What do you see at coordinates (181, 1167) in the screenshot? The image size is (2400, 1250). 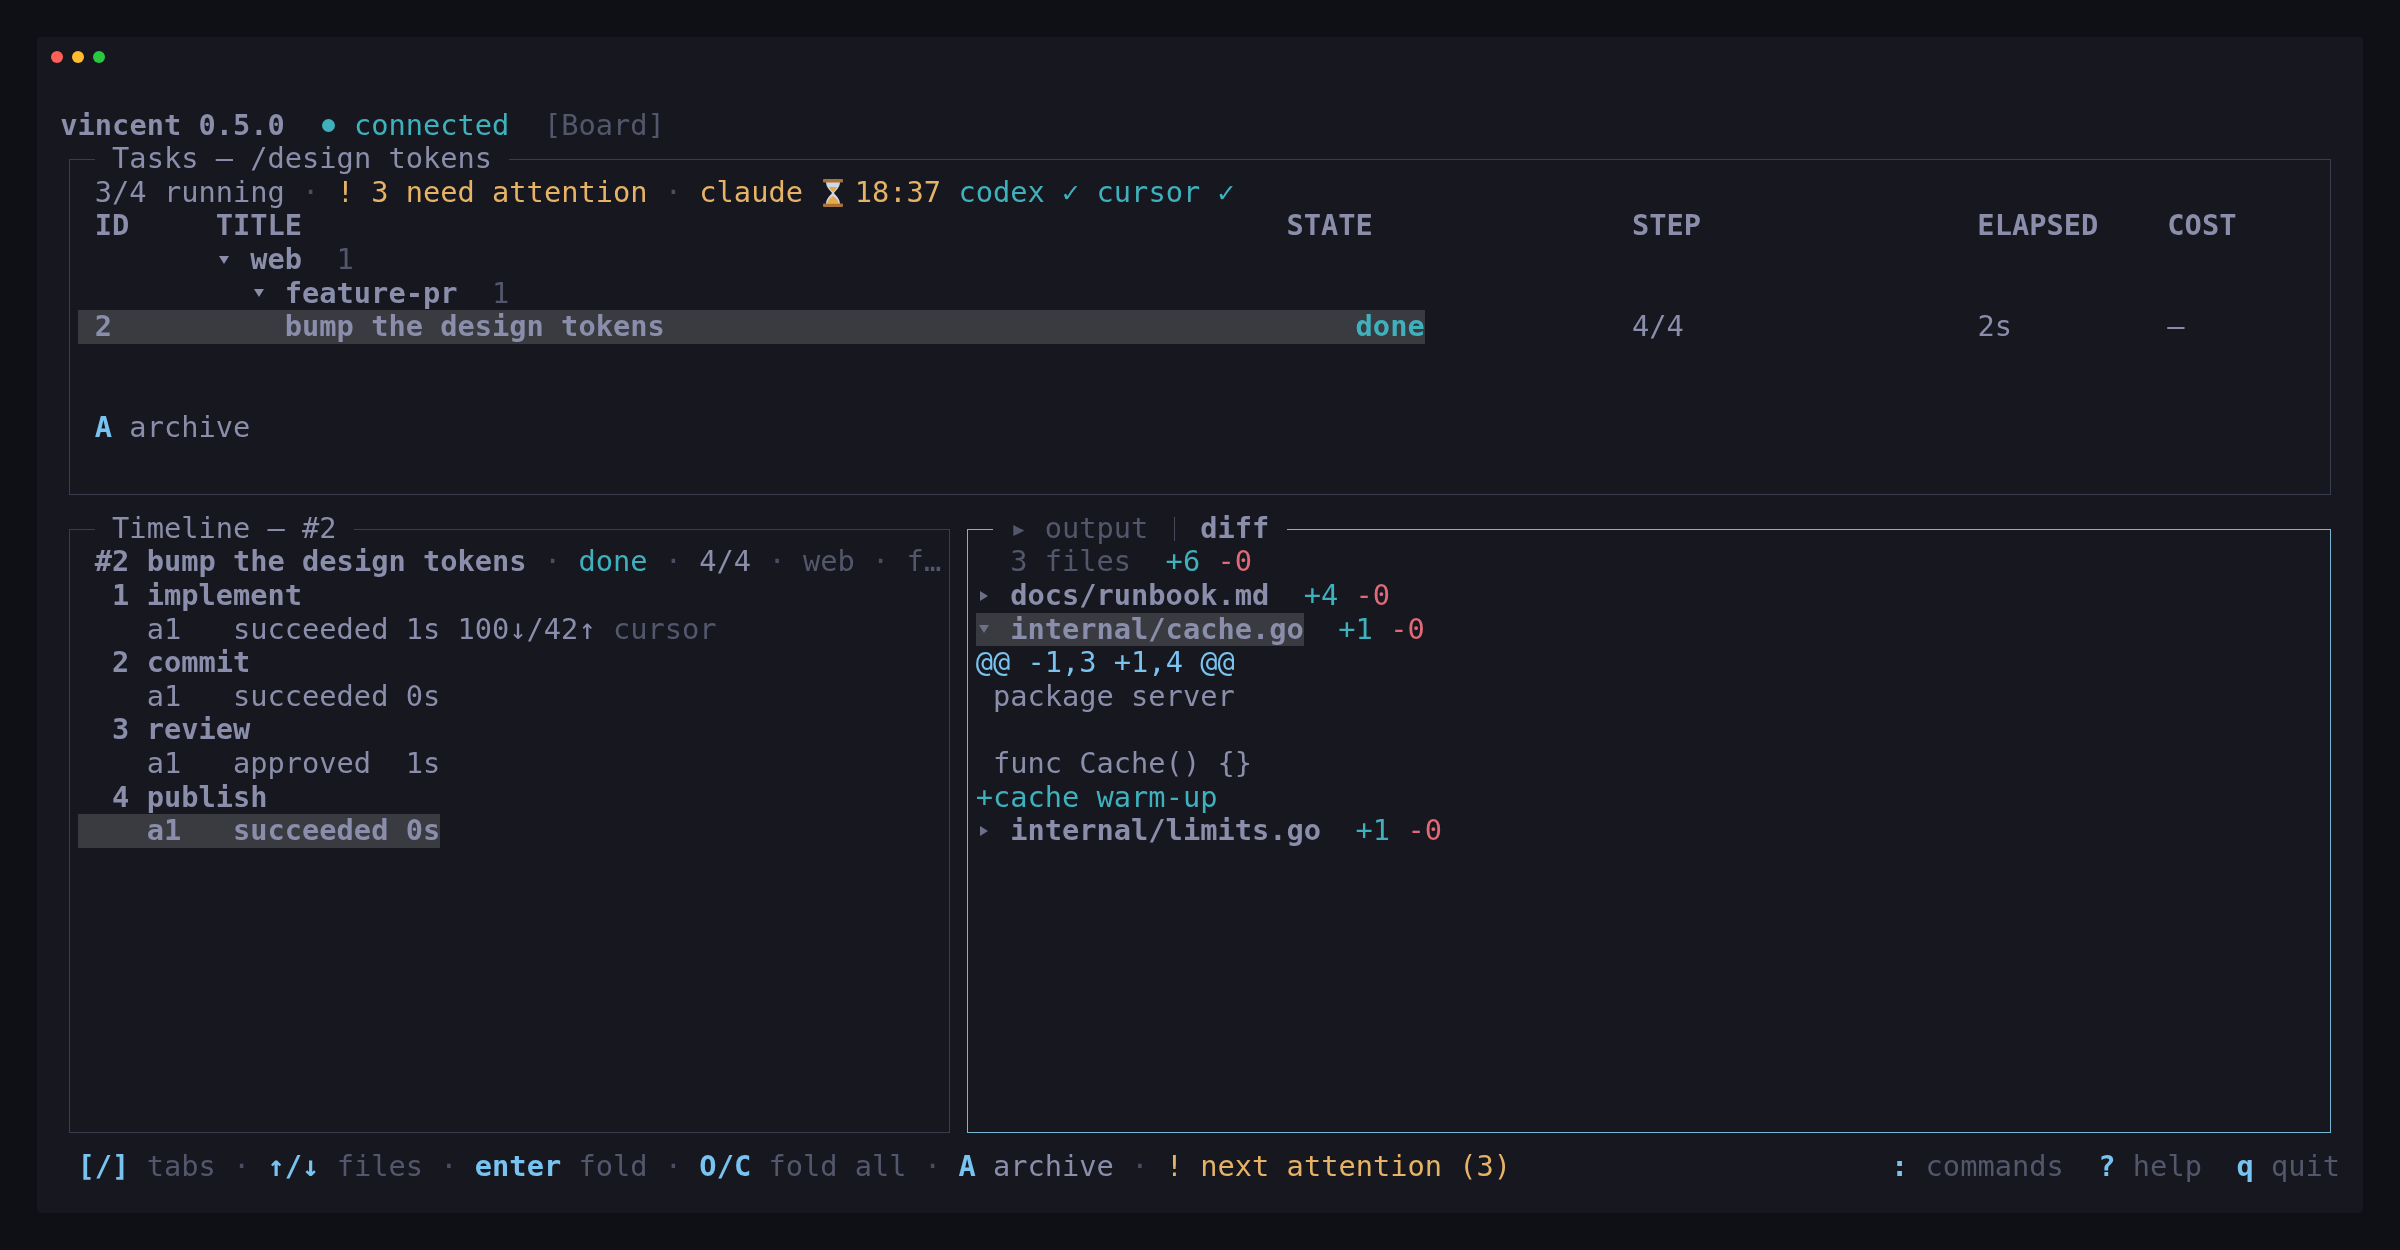 I see `shortcut-label: tabs` at bounding box center [181, 1167].